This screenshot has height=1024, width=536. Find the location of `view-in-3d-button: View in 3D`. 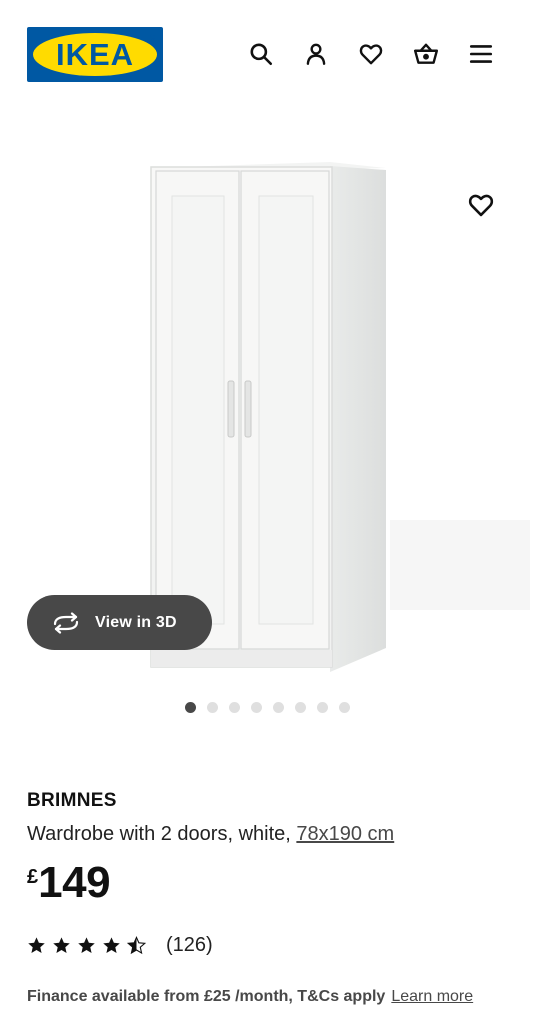

view-in-3d-button: View in 3D is located at coordinates (119, 622).